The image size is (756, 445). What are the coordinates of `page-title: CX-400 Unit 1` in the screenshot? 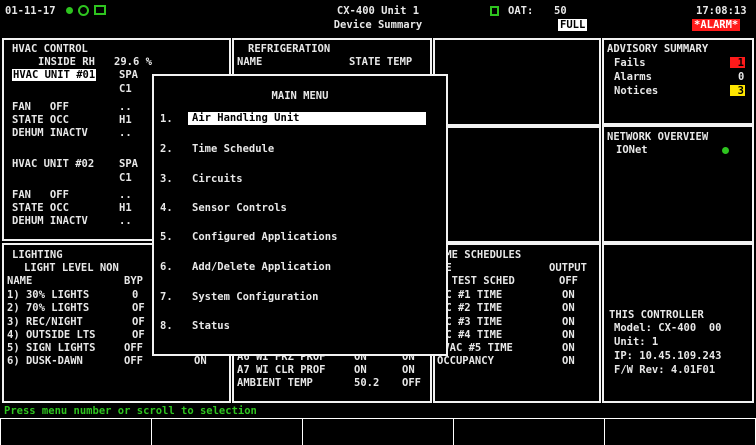 It's located at (378, 11).